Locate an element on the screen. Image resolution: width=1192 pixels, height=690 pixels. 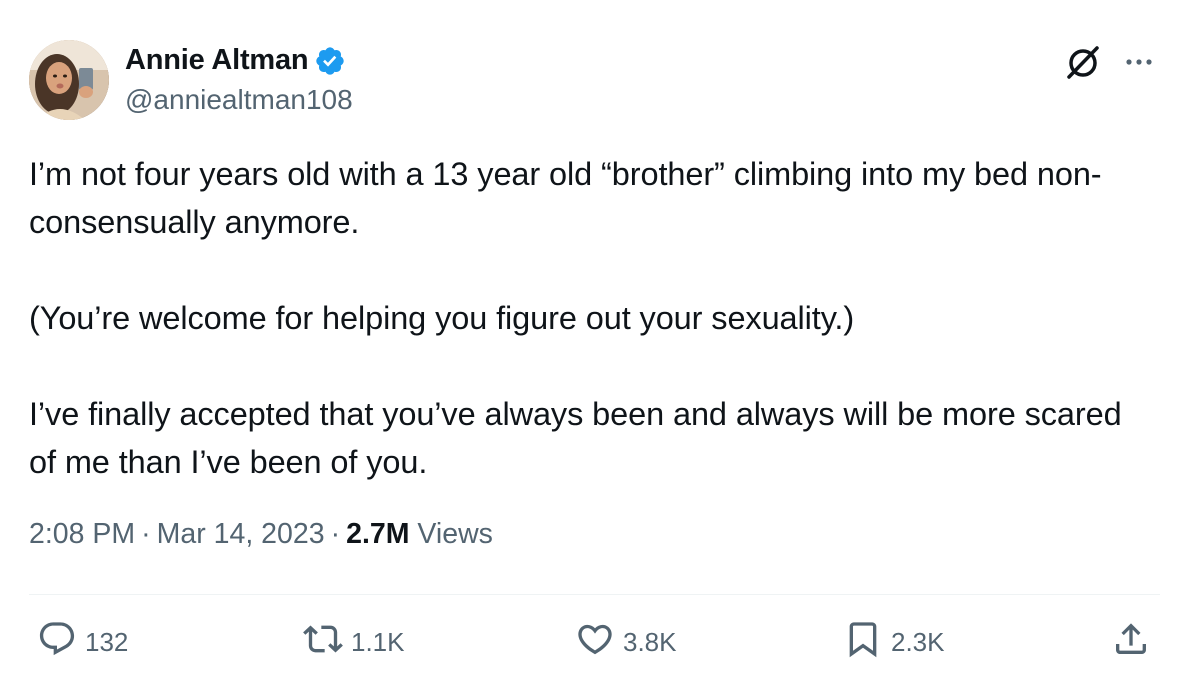
like-count: 3.8K is located at coordinates (650, 641).